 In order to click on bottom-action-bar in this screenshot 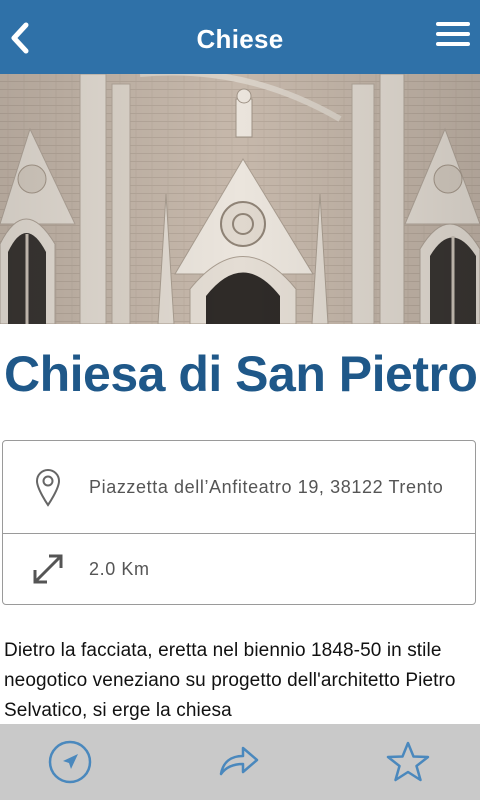, I will do `click(240, 762)`.